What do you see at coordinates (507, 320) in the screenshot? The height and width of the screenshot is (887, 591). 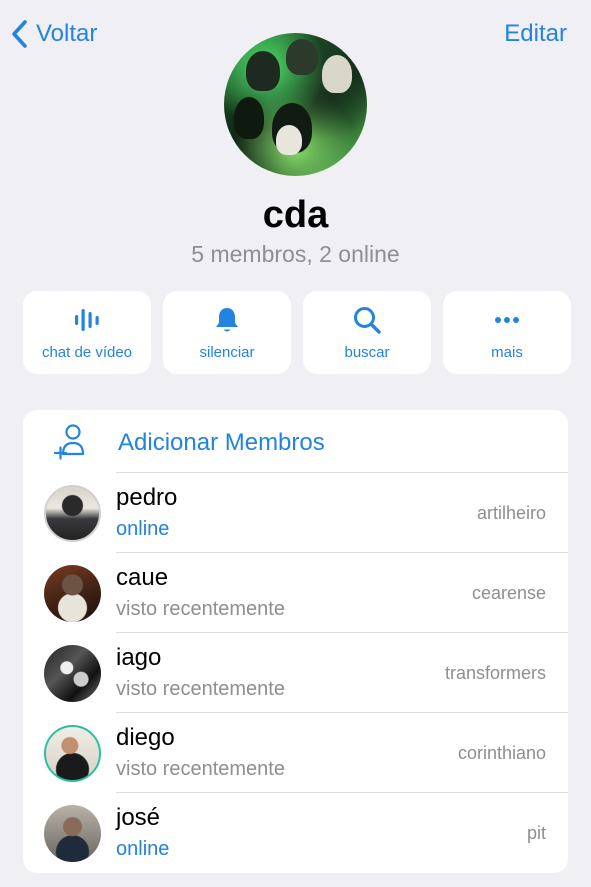 I see `more-dots-icon` at bounding box center [507, 320].